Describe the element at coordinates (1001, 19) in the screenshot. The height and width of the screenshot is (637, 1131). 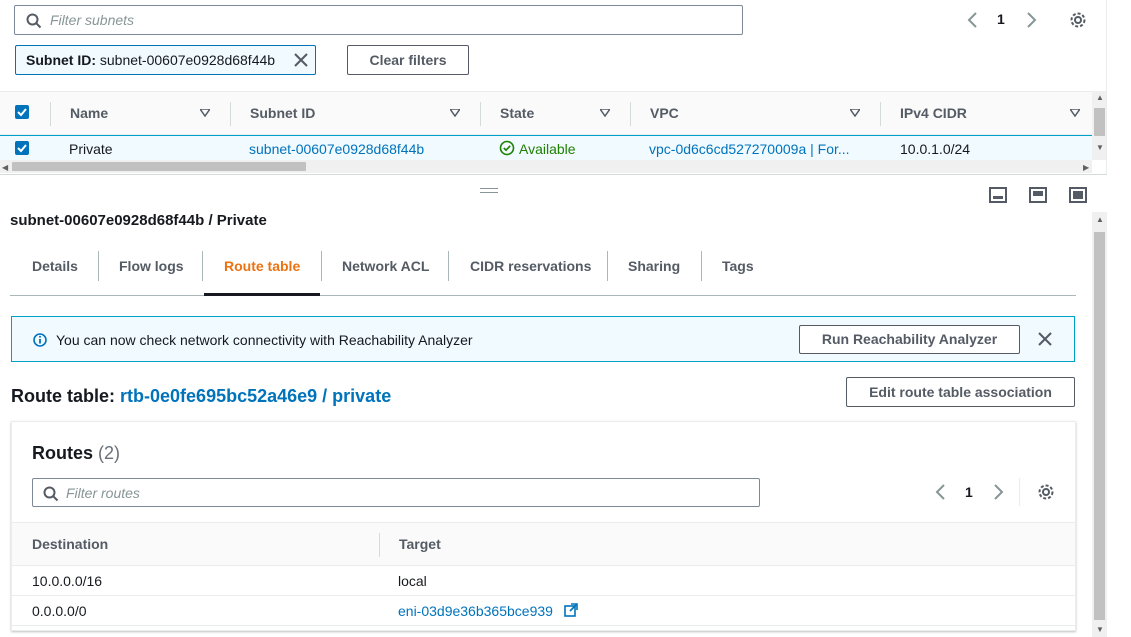
I see `page-number: 1` at that location.